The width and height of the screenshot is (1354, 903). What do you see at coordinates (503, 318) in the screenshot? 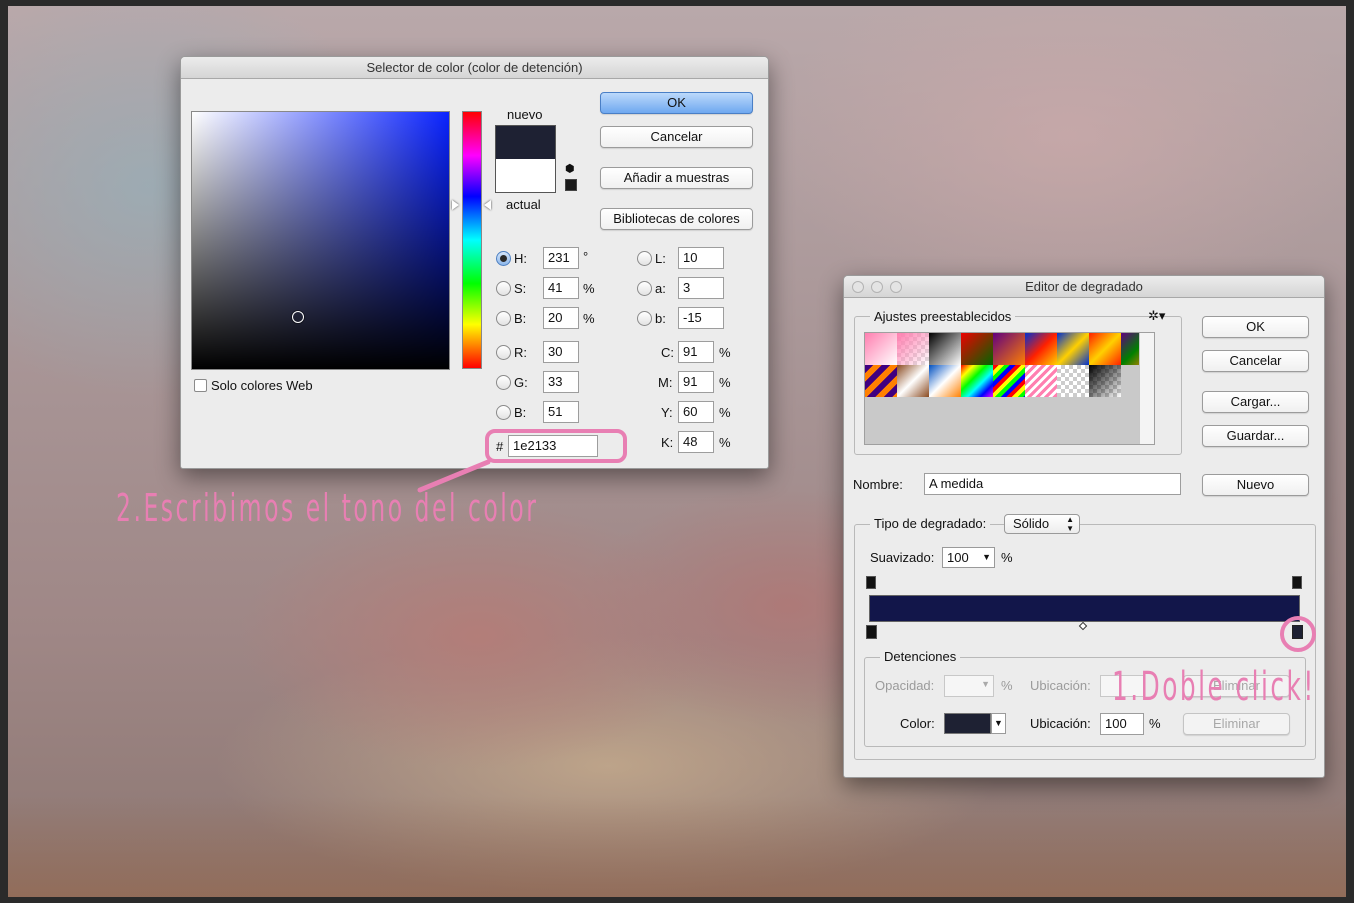
I see `b-radio` at bounding box center [503, 318].